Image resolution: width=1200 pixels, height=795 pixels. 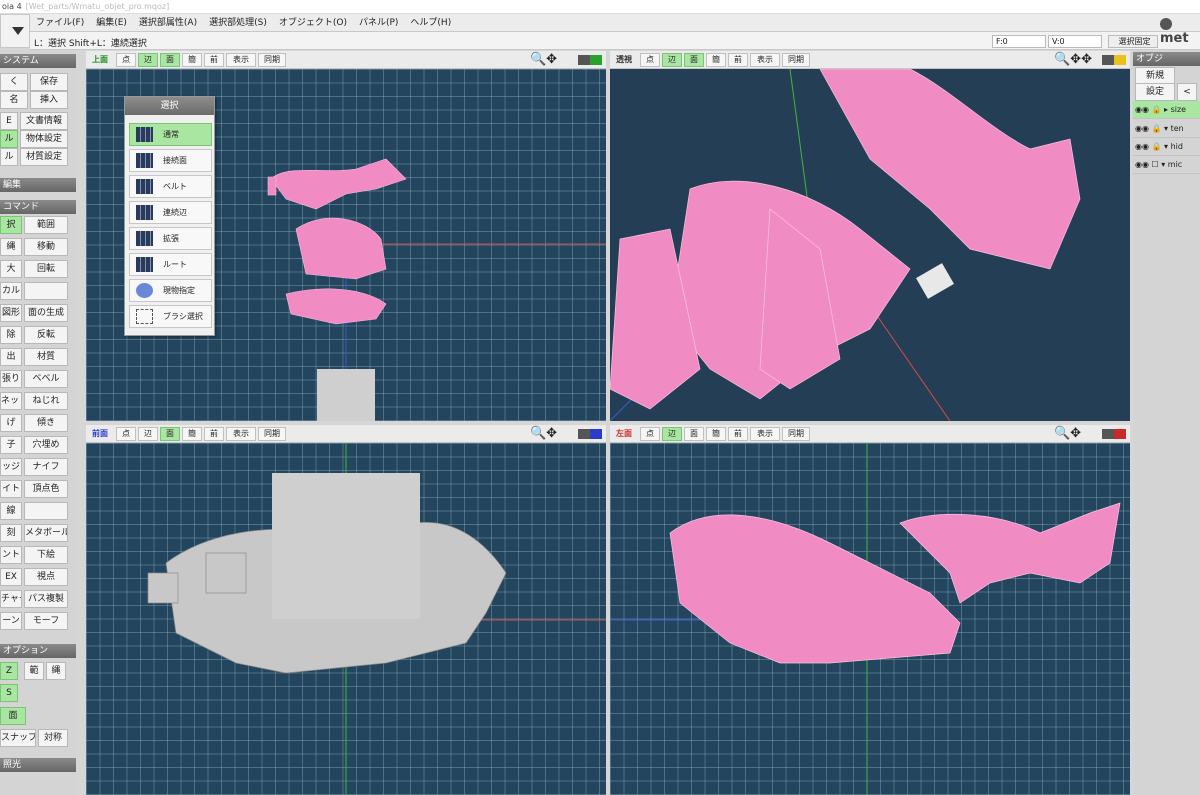 I want to click on insert-button: 挿入, so click(x=49, y=100).